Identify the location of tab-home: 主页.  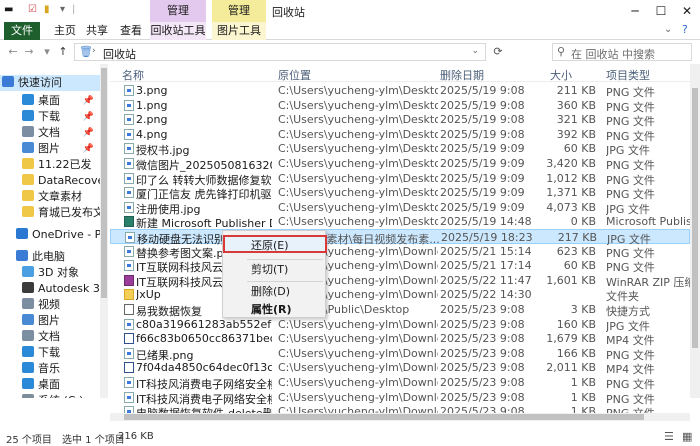
(65, 31).